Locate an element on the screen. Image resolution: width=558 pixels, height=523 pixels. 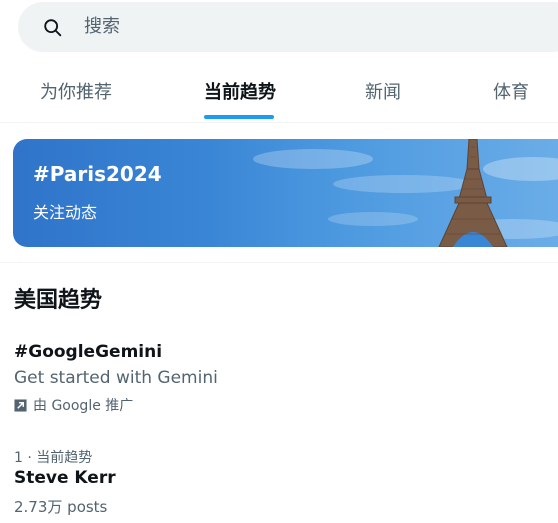
active-tab-indicator is located at coordinates (239, 117).